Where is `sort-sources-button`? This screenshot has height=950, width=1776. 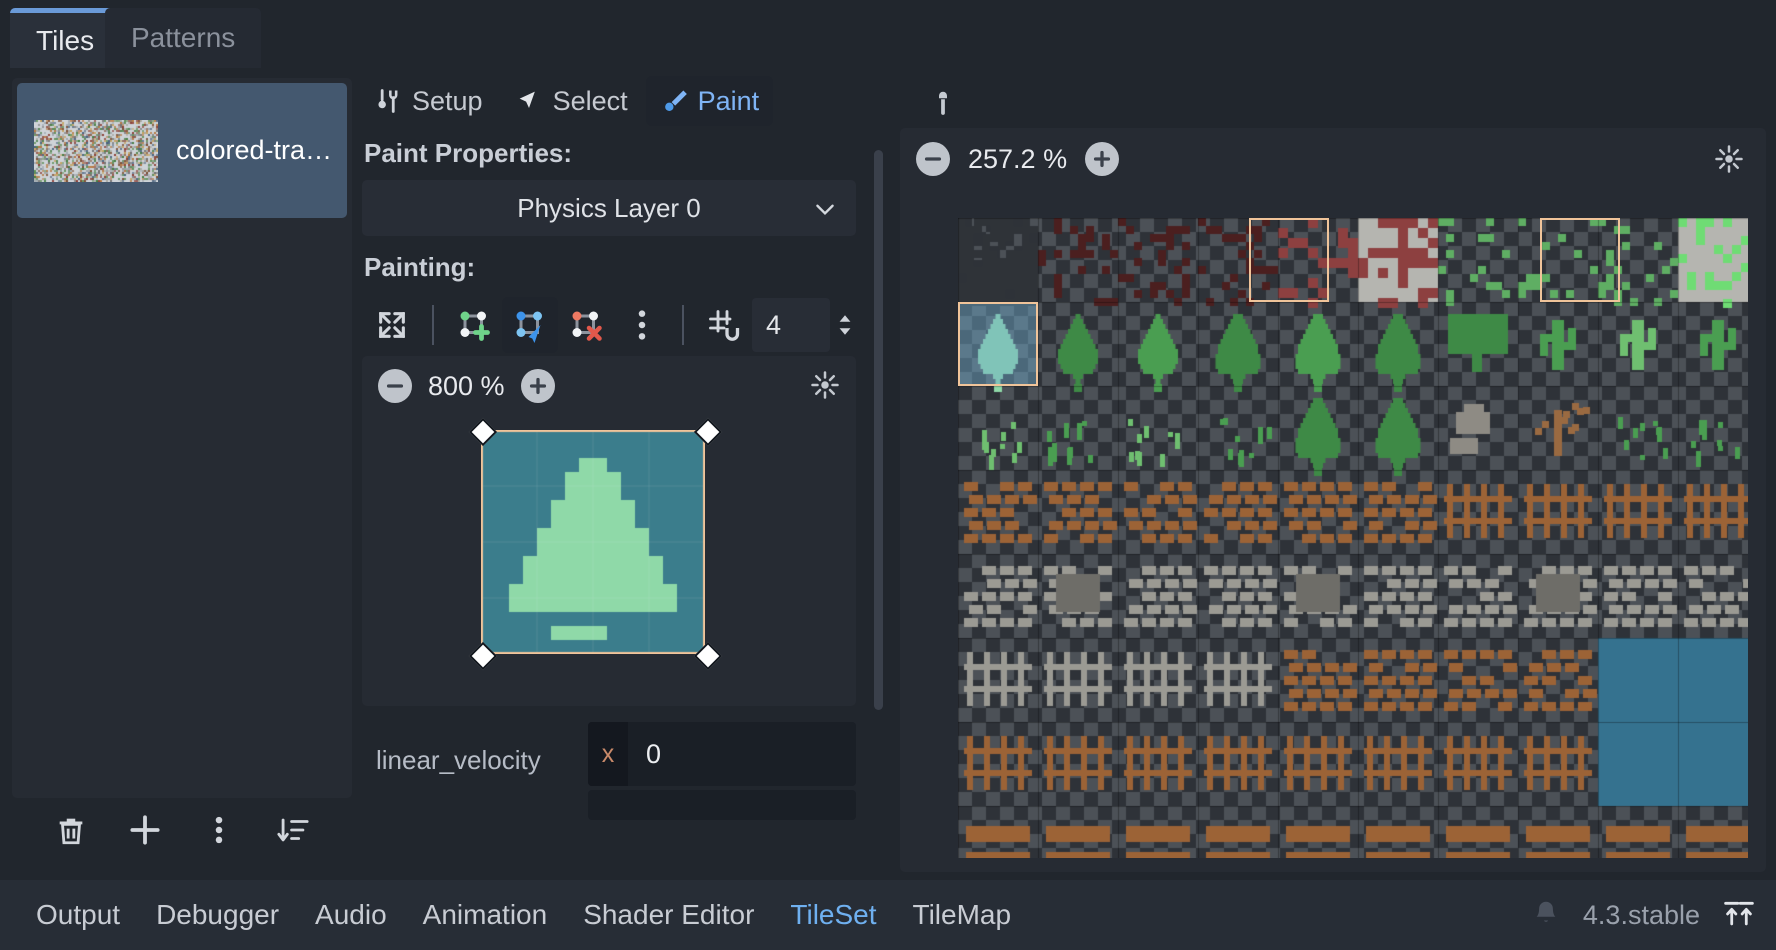 sort-sources-button is located at coordinates (293, 830).